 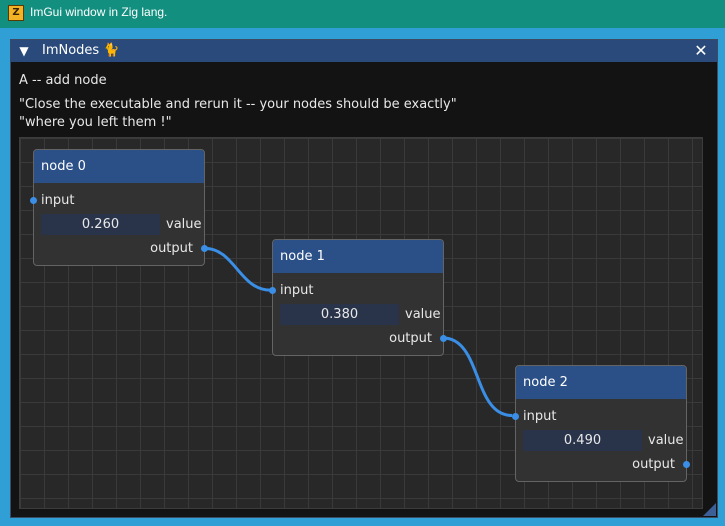 What do you see at coordinates (582, 440) in the screenshot?
I see `node-2-value-field: 0.490` at bounding box center [582, 440].